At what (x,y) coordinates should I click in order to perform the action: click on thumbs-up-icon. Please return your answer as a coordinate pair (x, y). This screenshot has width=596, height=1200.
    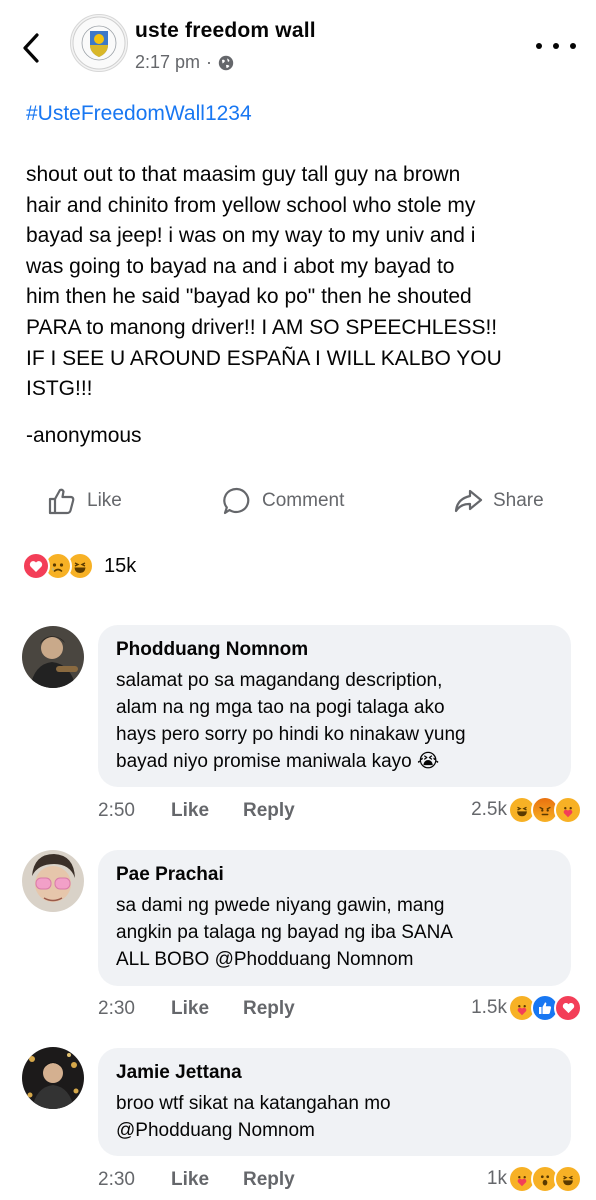
    Looking at the image, I should click on (61, 501).